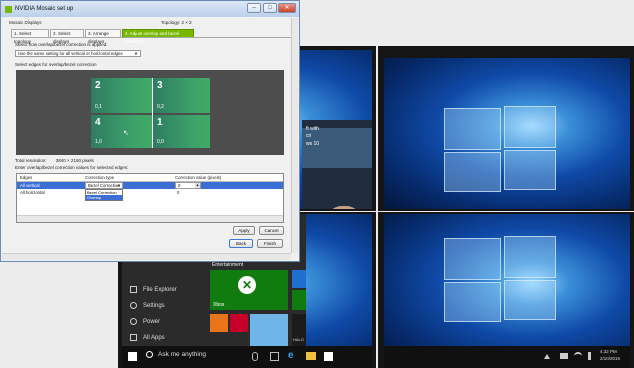  What do you see at coordinates (228, 265) in the screenshot?
I see `tile-group-label: Entertainment` at bounding box center [228, 265].